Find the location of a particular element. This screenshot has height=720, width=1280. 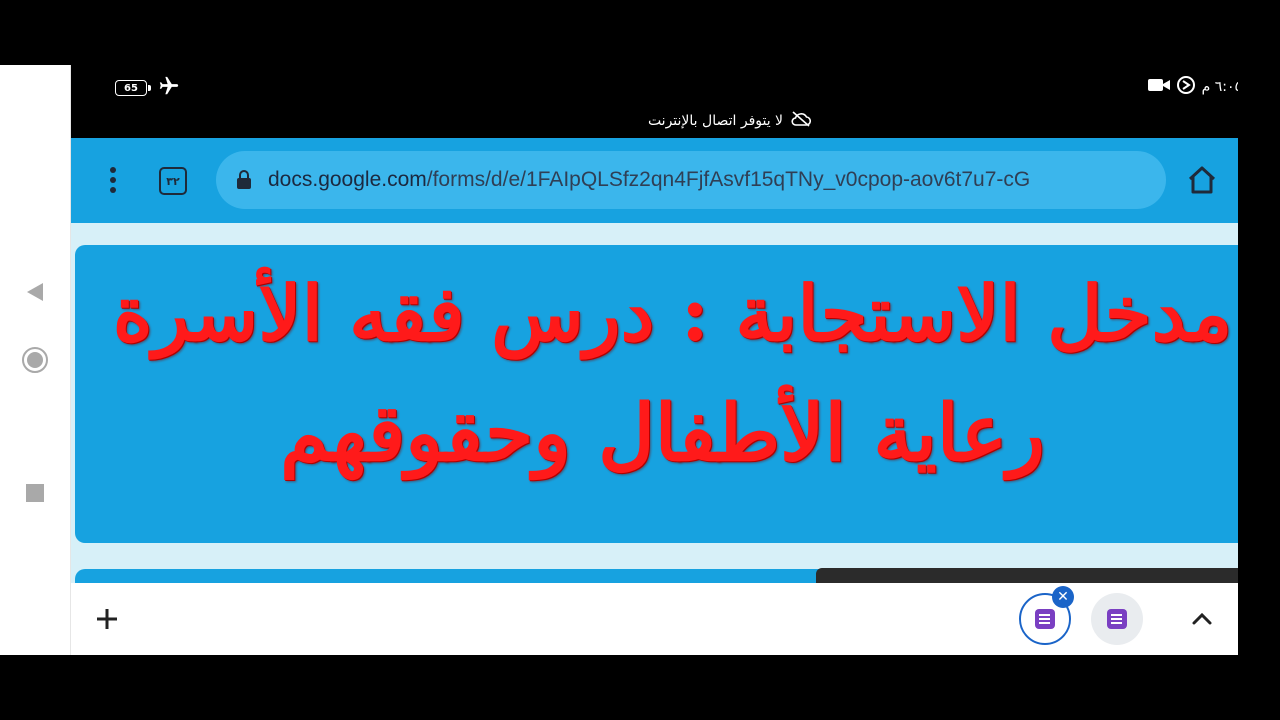

form-title-line-1: مدخل الاستجابة : درس فقه الأسرة is located at coordinates (672, 313).